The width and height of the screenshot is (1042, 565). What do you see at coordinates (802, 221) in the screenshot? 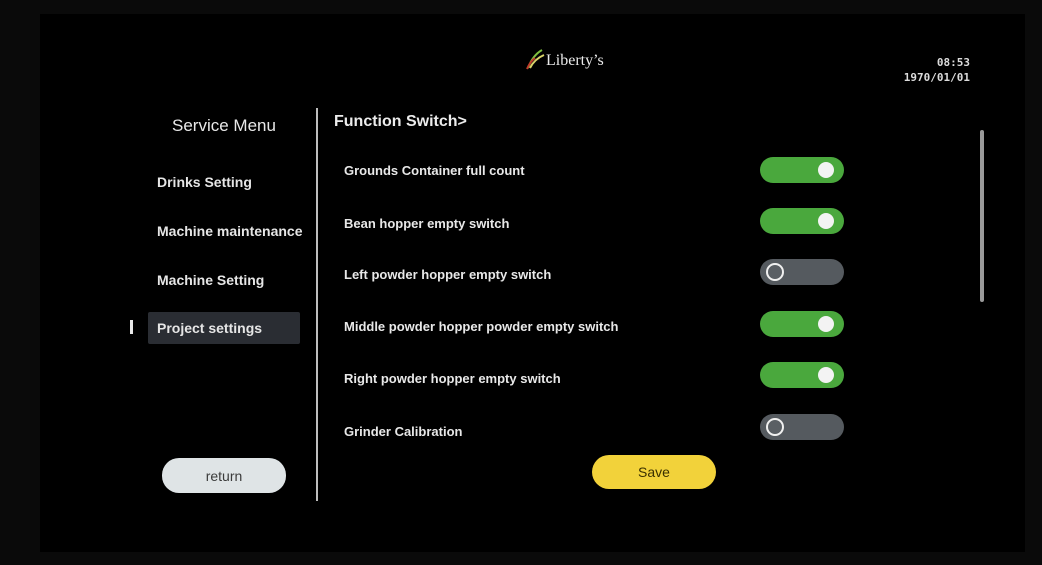
I see `toggle-bean-hopper` at bounding box center [802, 221].